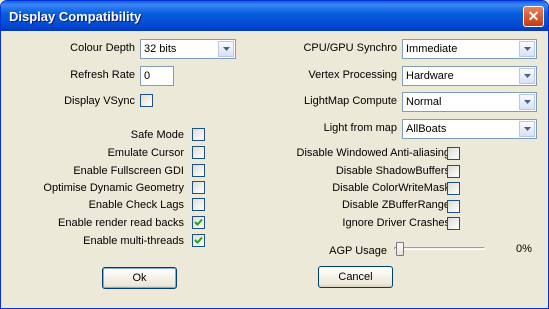  Describe the element at coordinates (426, 129) in the screenshot. I see `light-from-map-value: AllBoats` at that location.